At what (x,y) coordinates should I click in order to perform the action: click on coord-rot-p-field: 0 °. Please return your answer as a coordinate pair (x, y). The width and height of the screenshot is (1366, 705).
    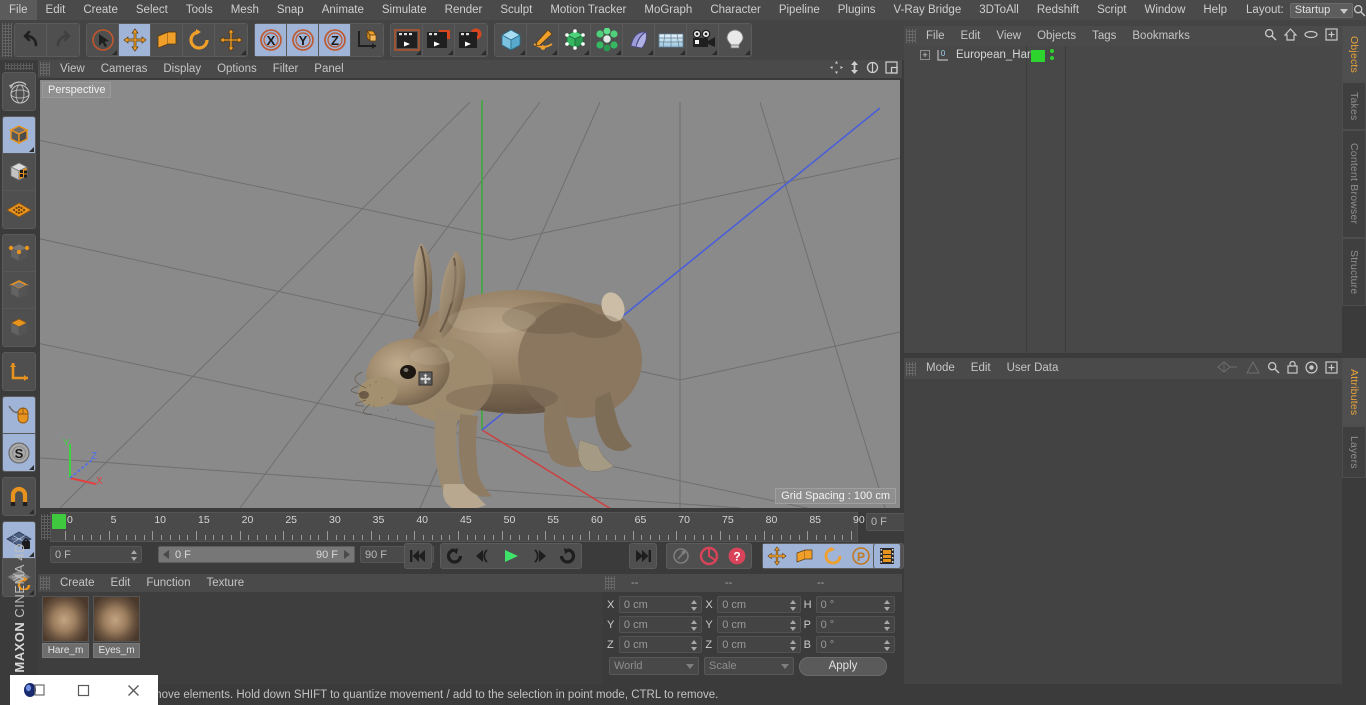
    Looking at the image, I should click on (855, 624).